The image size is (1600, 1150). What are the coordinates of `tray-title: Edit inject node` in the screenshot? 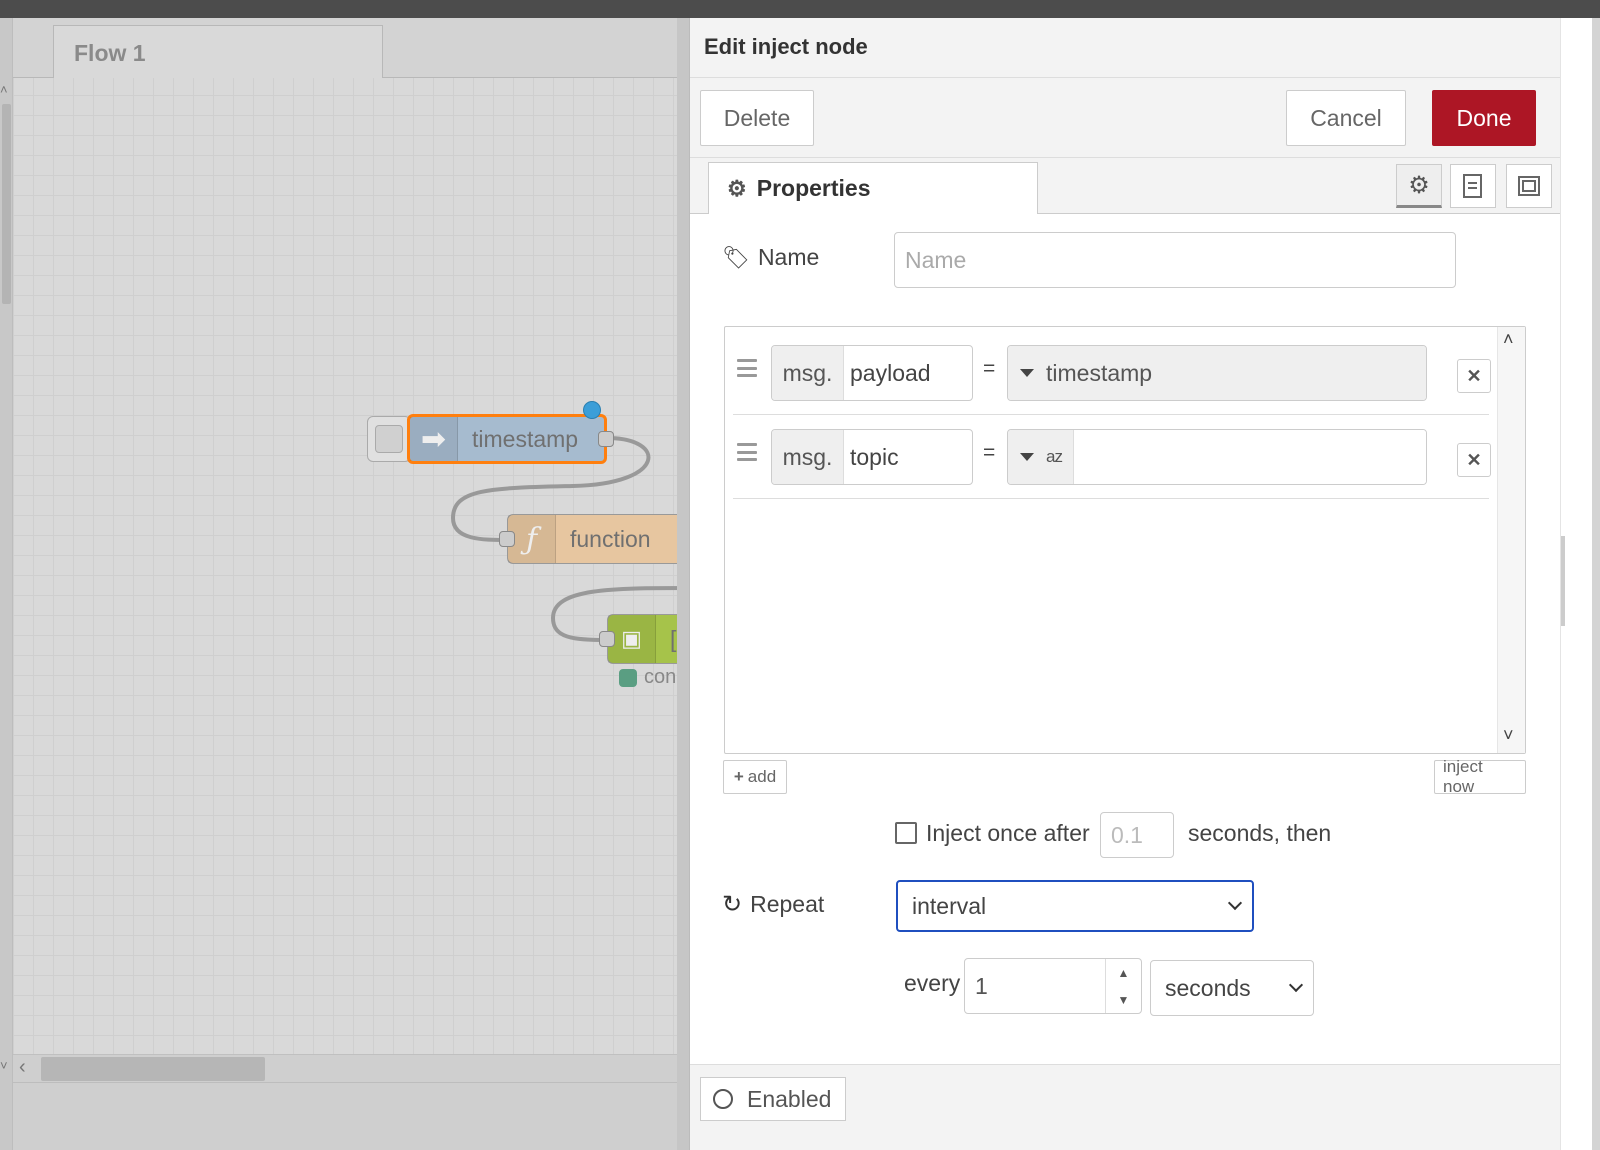 It's located at (1140, 48).